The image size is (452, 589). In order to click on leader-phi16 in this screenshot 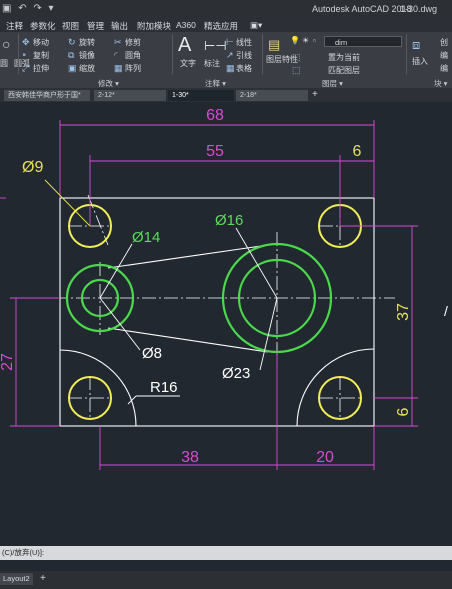, I will do `click(256, 263)`.